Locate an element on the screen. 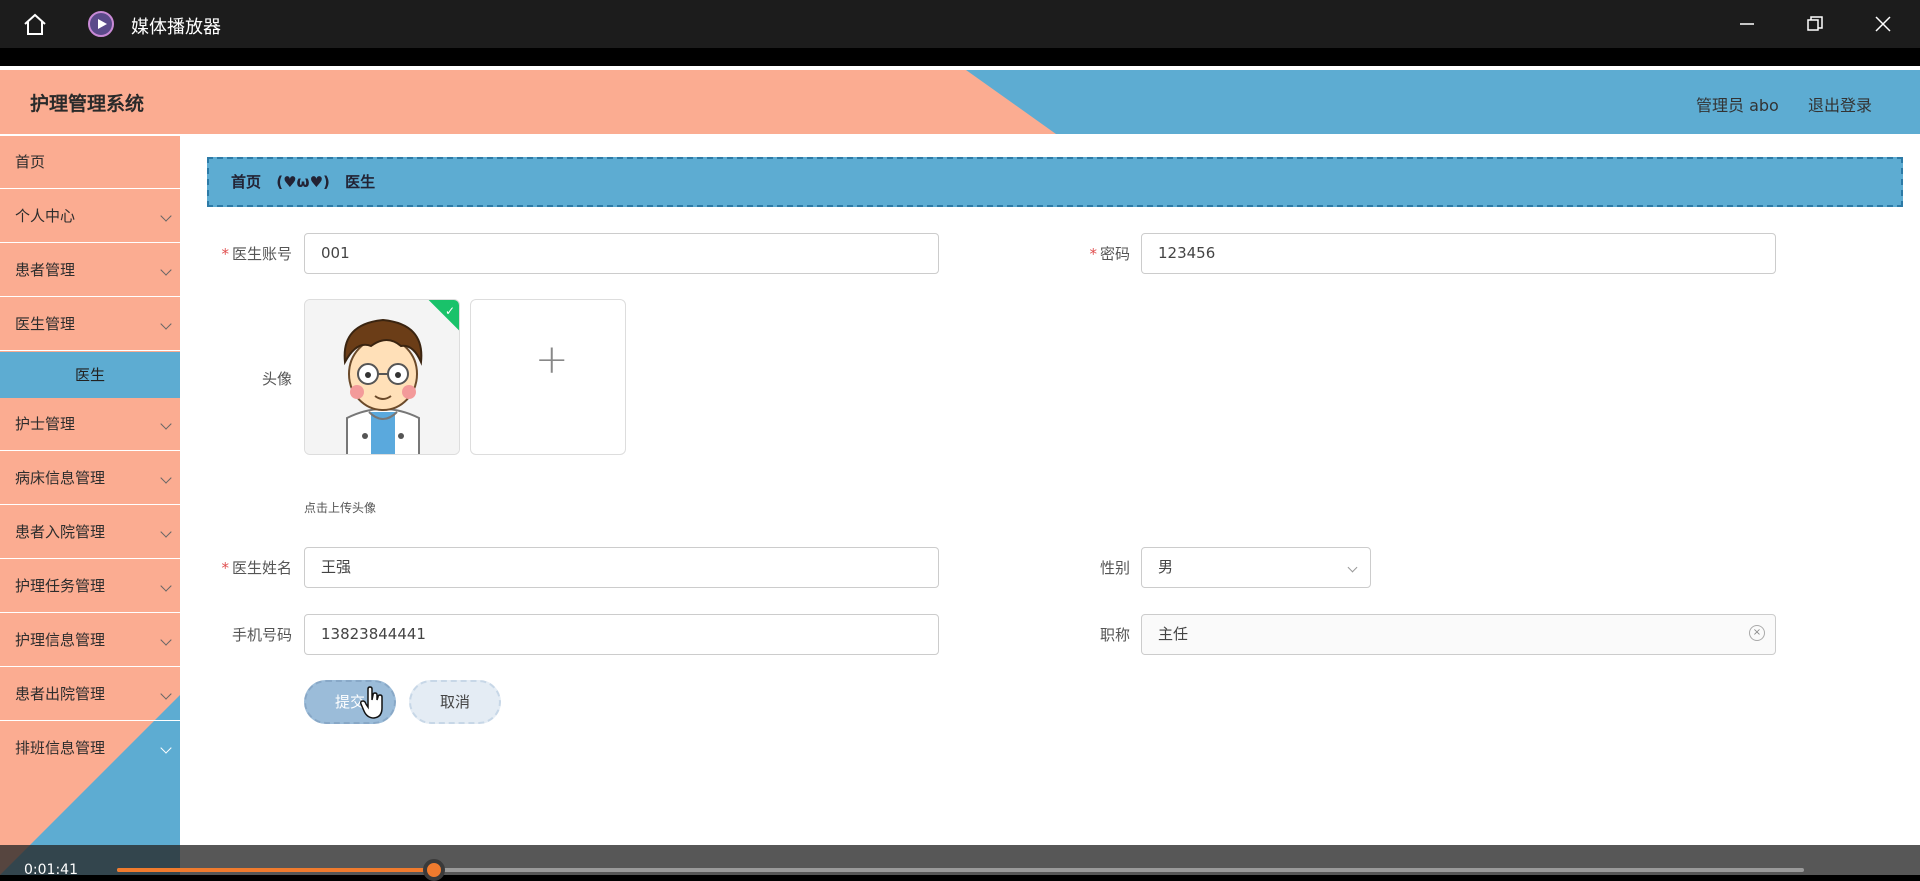 Image resolution: width=1920 pixels, height=881 pixels. sidebar-item-label: 护理信息管理 is located at coordinates (60, 640).